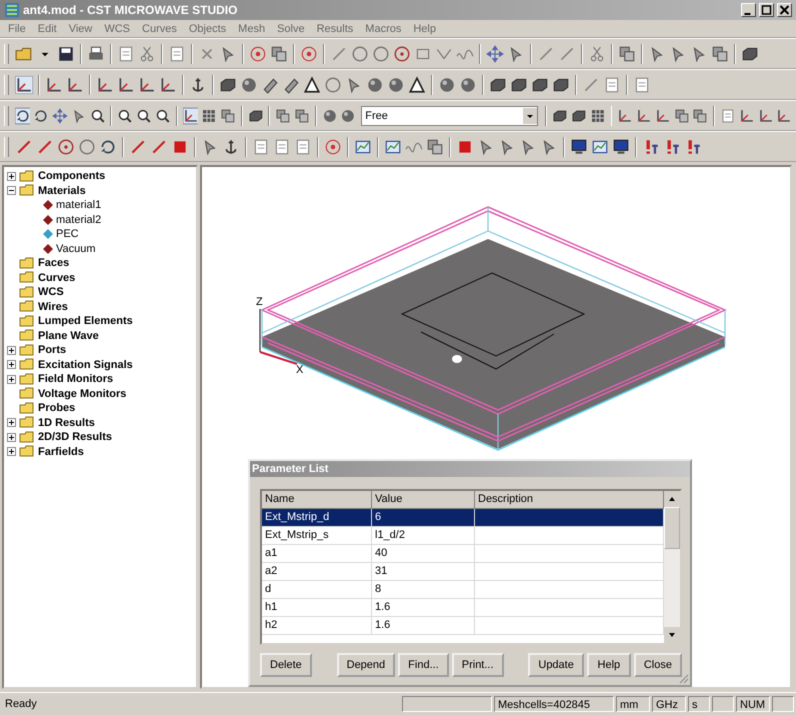 This screenshot has height=715, width=796. Describe the element at coordinates (11, 191) in the screenshot. I see `collapse-icon` at that location.